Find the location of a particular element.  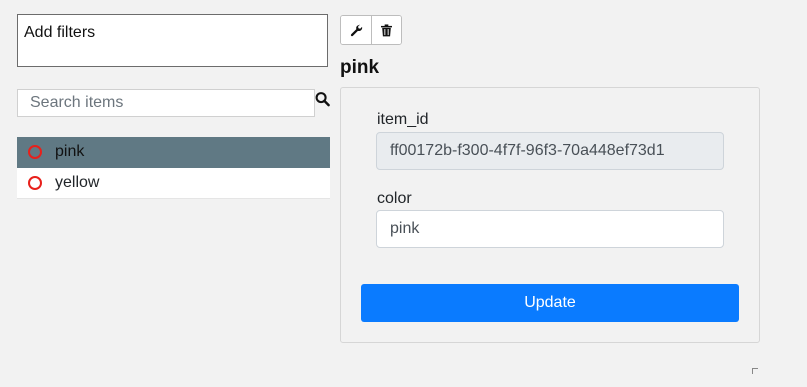

detail-title: pink is located at coordinates (360, 67).